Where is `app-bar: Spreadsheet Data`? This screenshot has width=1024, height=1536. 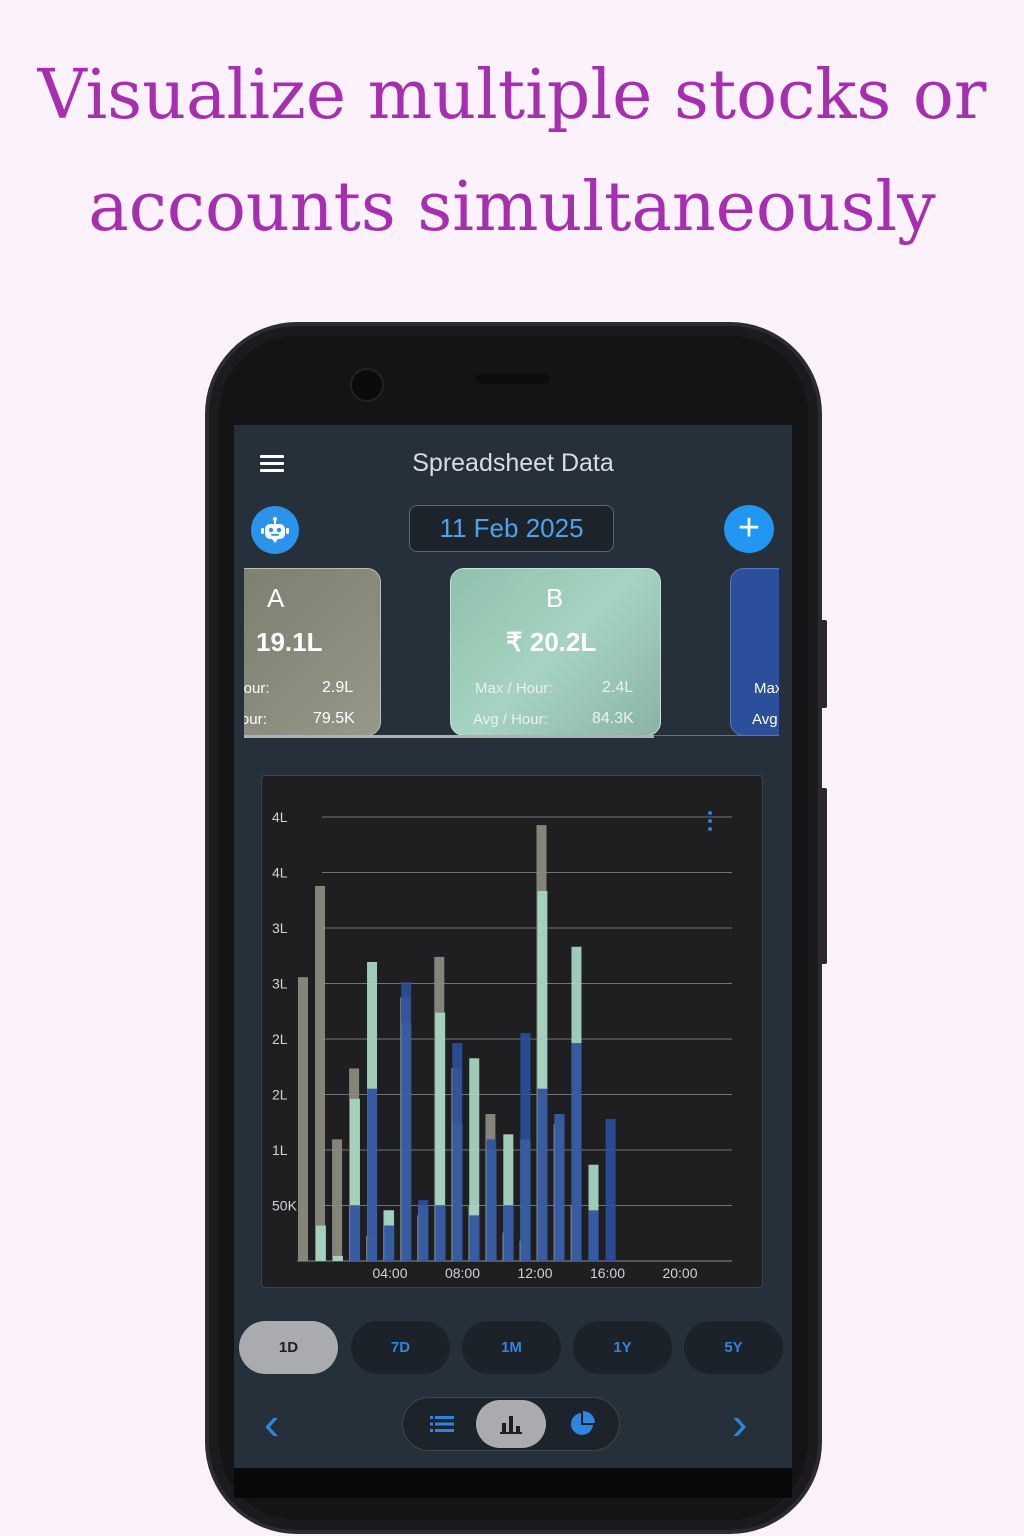
app-bar: Spreadsheet Data is located at coordinates (513, 464).